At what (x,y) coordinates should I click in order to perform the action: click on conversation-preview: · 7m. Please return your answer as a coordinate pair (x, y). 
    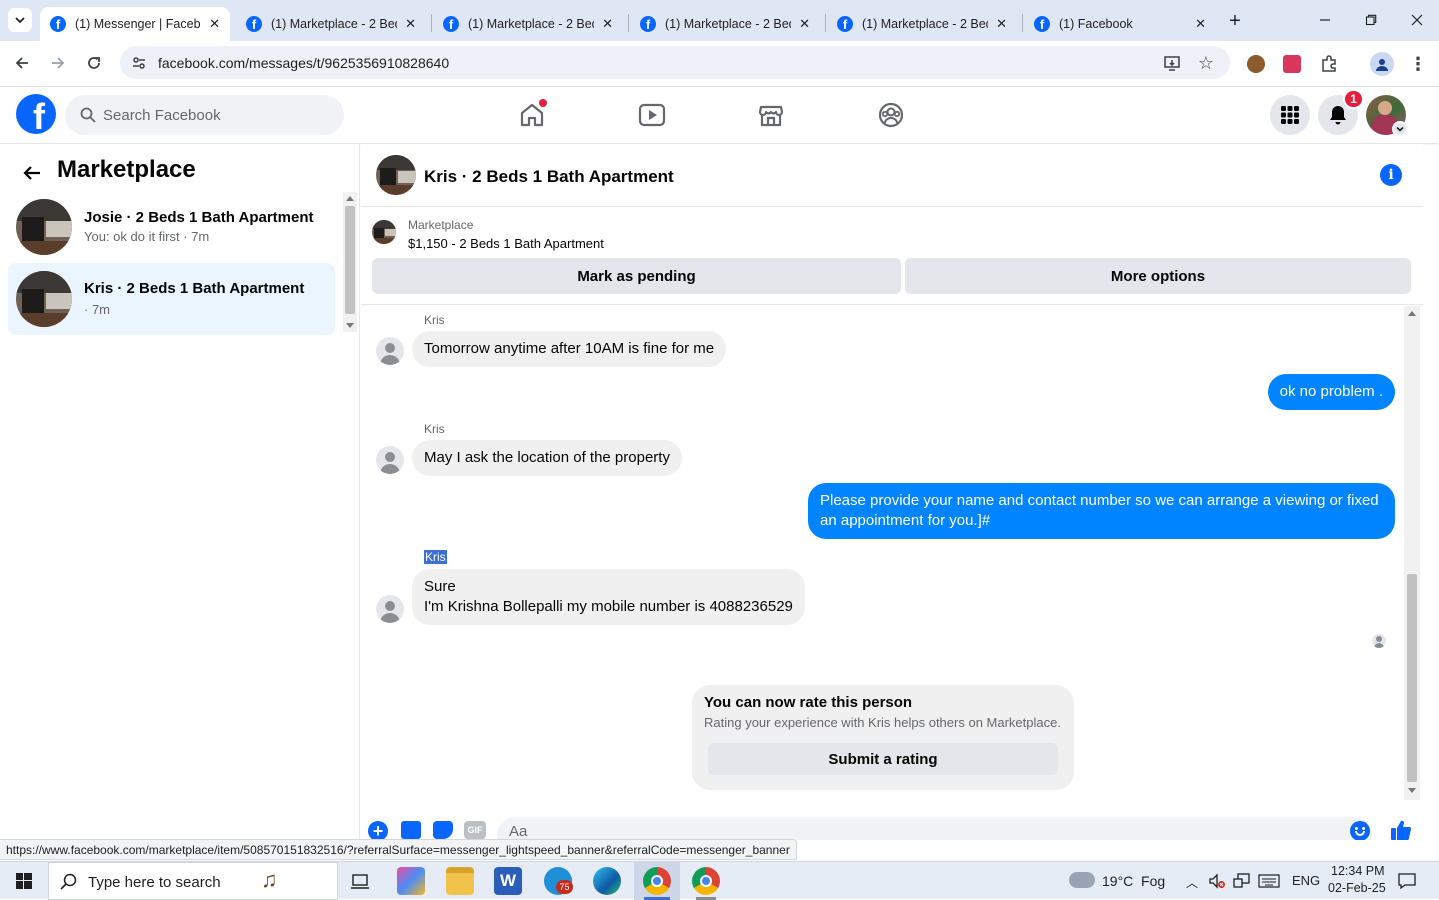
    Looking at the image, I should click on (97, 309).